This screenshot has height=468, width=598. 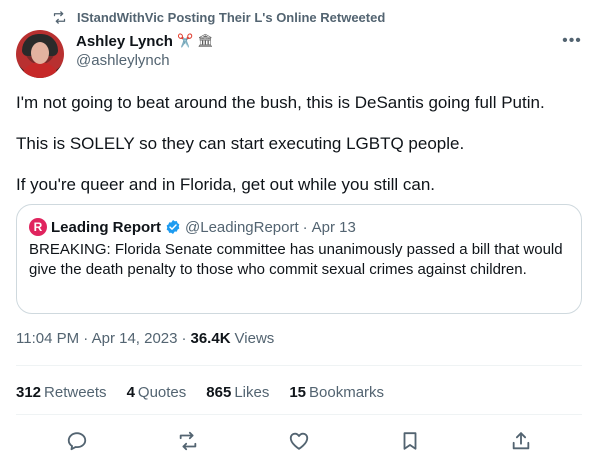 I want to click on avatar-face, so click(x=40, y=53).